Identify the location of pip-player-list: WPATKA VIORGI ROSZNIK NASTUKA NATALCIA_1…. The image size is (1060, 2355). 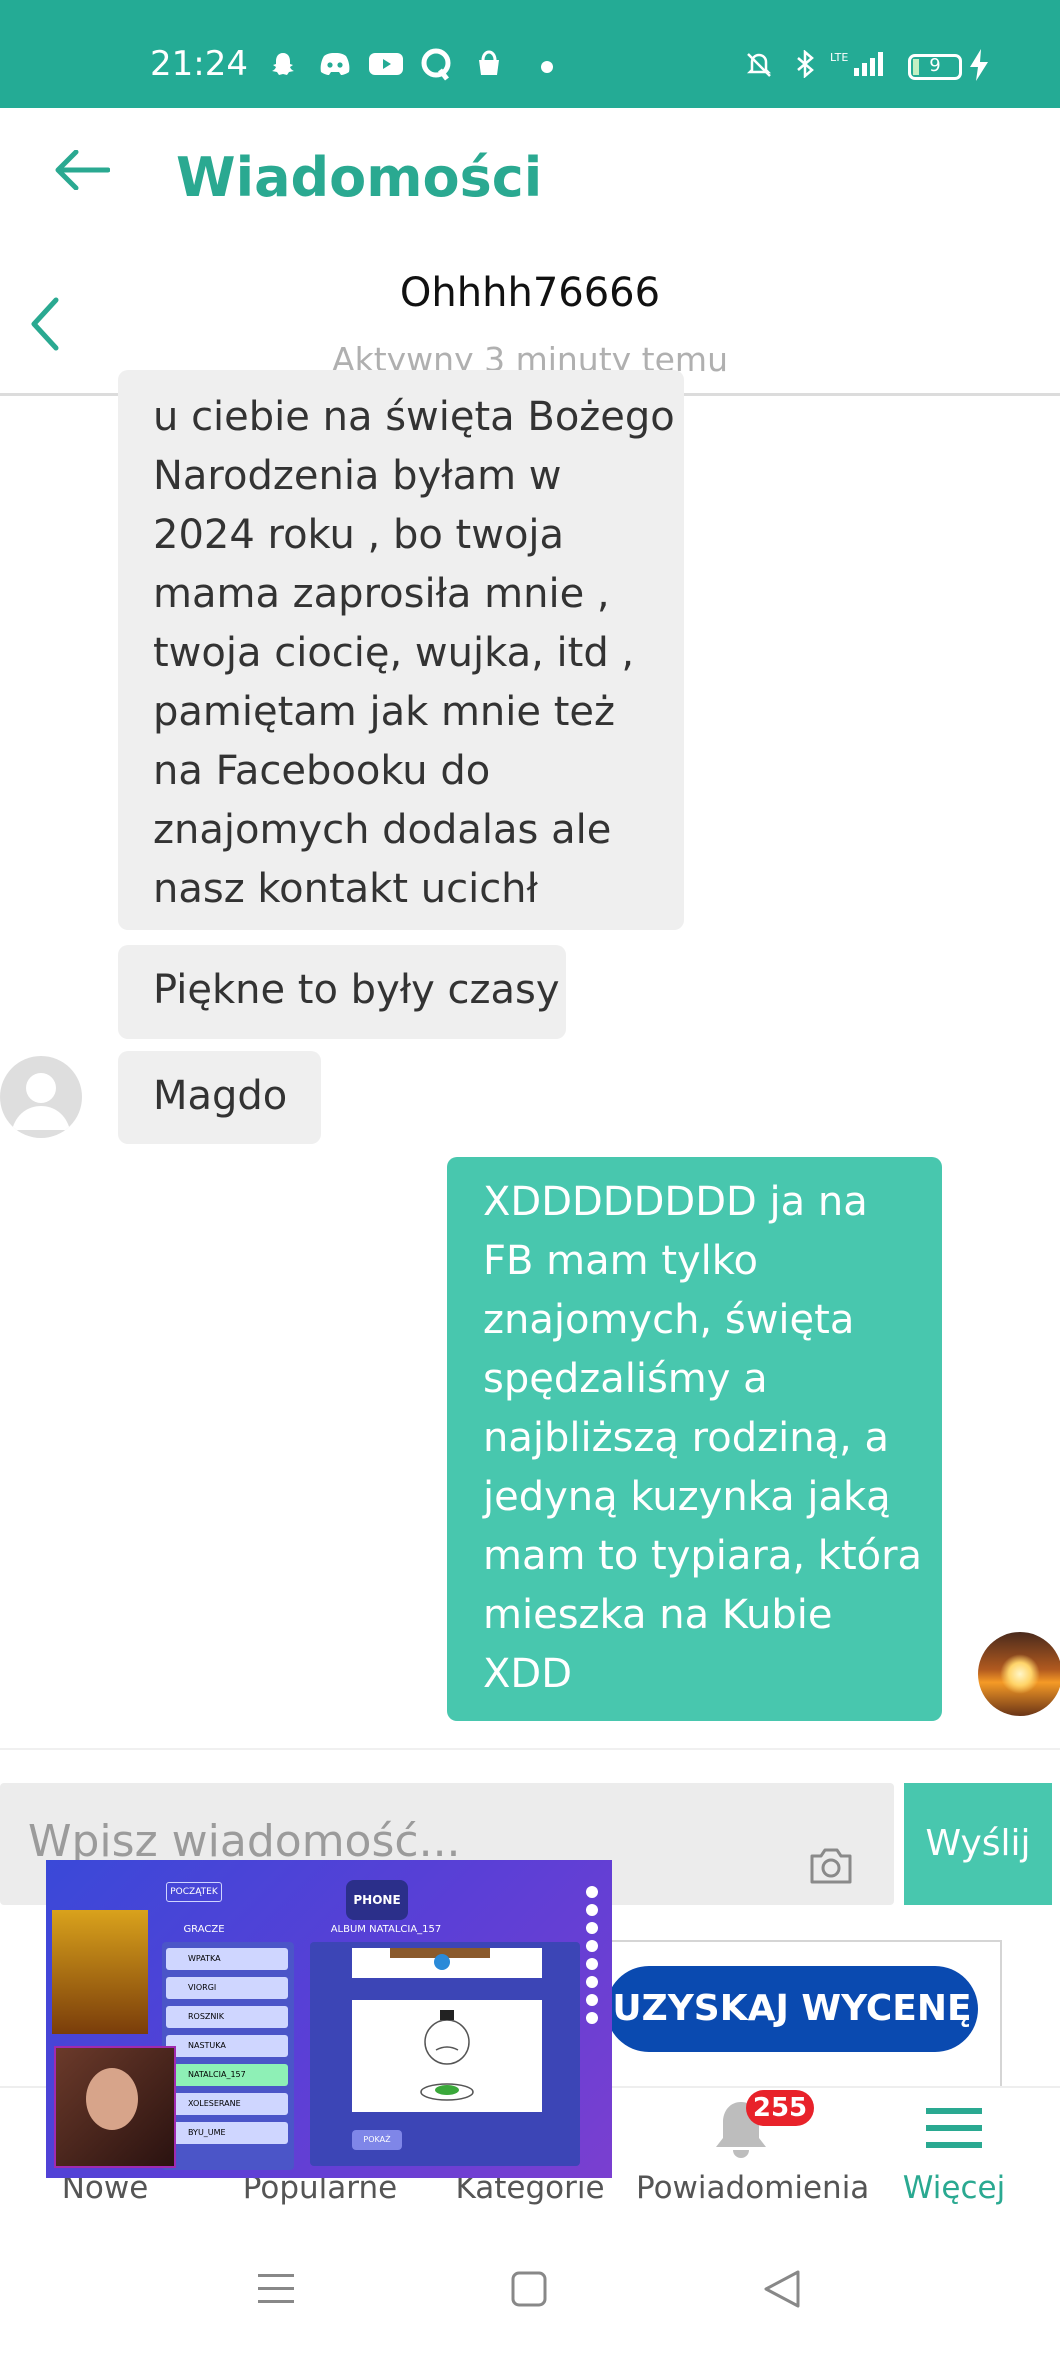
(228, 2056).